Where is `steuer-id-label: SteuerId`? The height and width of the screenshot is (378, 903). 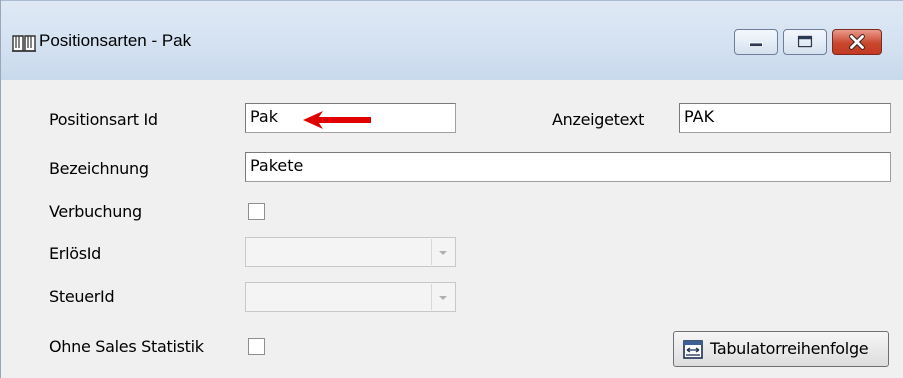 steuer-id-label: SteuerId is located at coordinates (82, 296).